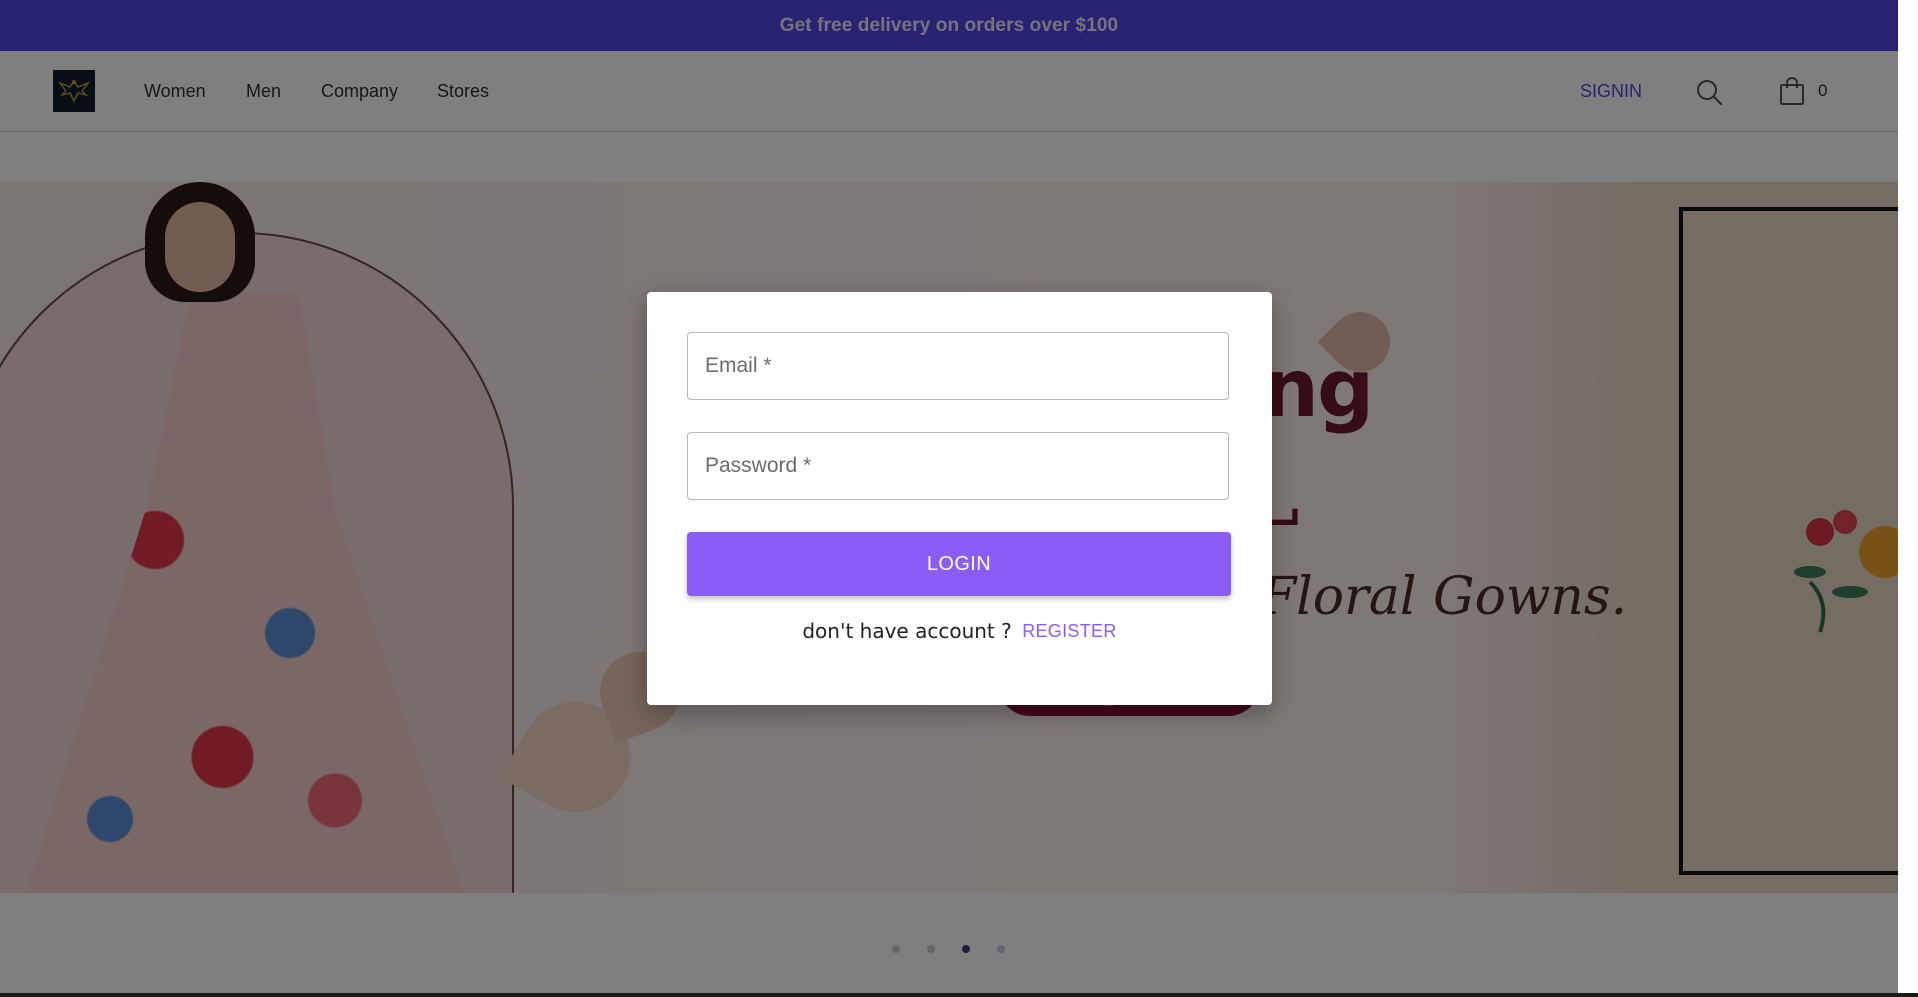  I want to click on password-input, so click(958, 466).